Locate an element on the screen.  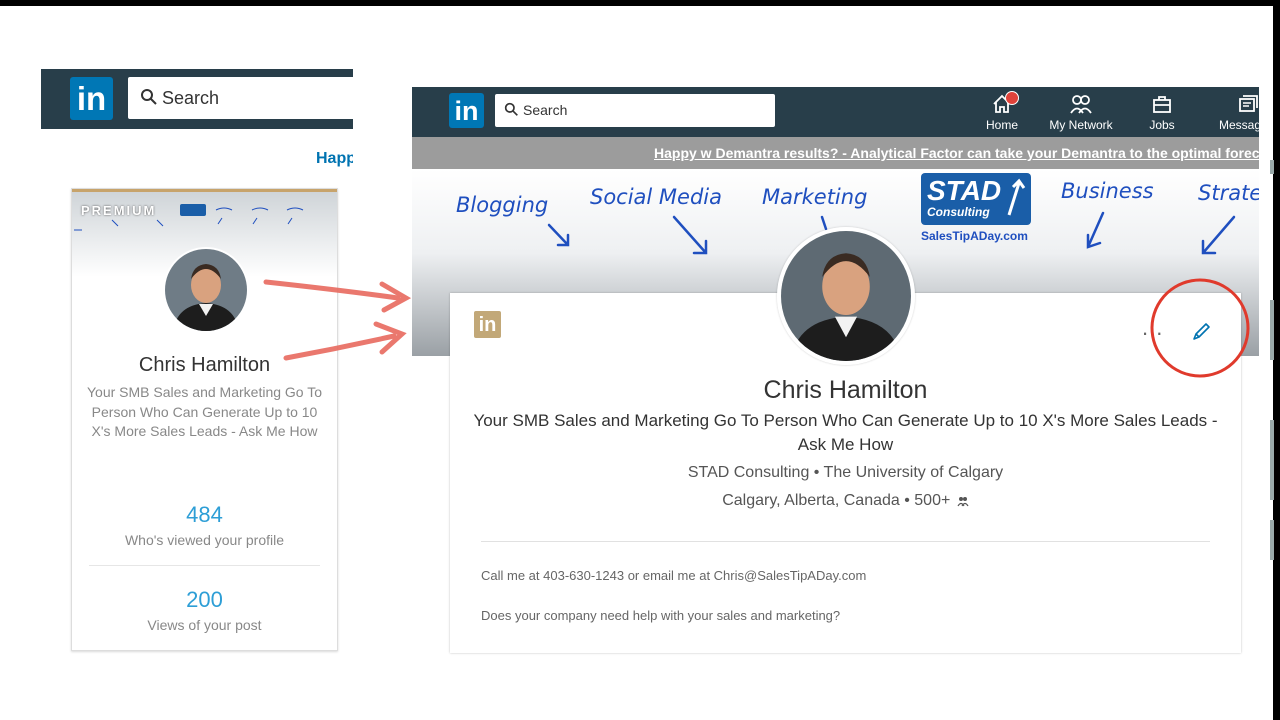
red-circle-annotation is located at coordinates (1200, 328).